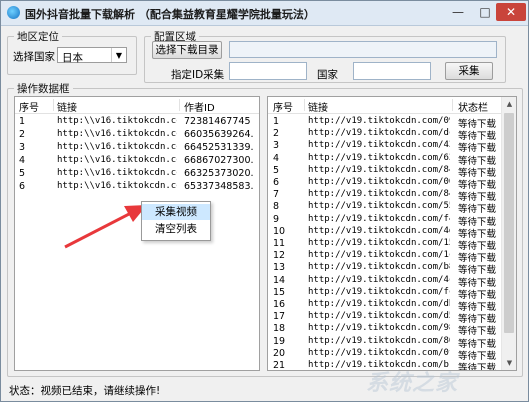  I want to click on list-item: 5http://v19.tiktokcdn.com/847...等待下载, so click(392, 171).